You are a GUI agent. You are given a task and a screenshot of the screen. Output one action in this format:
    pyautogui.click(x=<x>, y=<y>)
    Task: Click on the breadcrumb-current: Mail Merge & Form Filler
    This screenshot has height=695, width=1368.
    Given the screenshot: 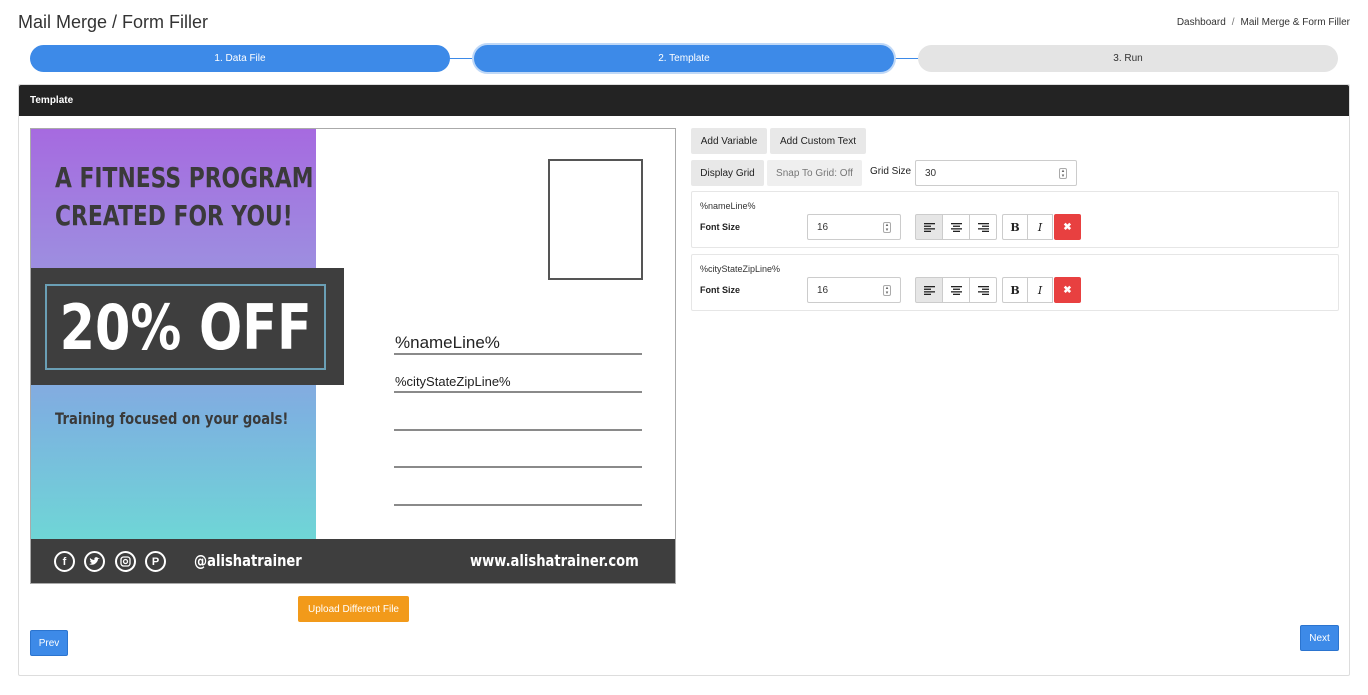 What is the action you would take?
    pyautogui.click(x=1295, y=22)
    